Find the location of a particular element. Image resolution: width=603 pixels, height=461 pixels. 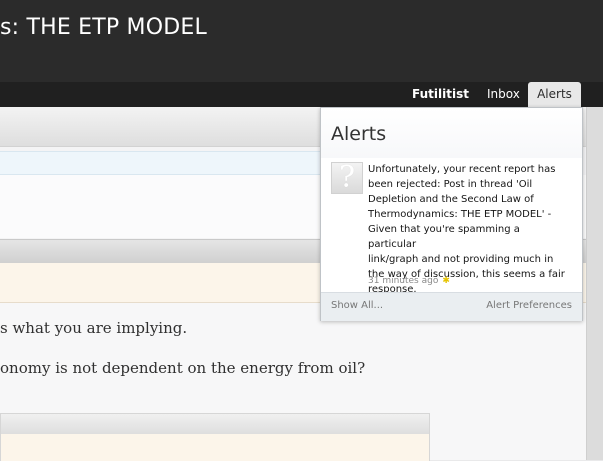

alerts-popup-footer: Show All... Alert Preferences is located at coordinates (451, 306).